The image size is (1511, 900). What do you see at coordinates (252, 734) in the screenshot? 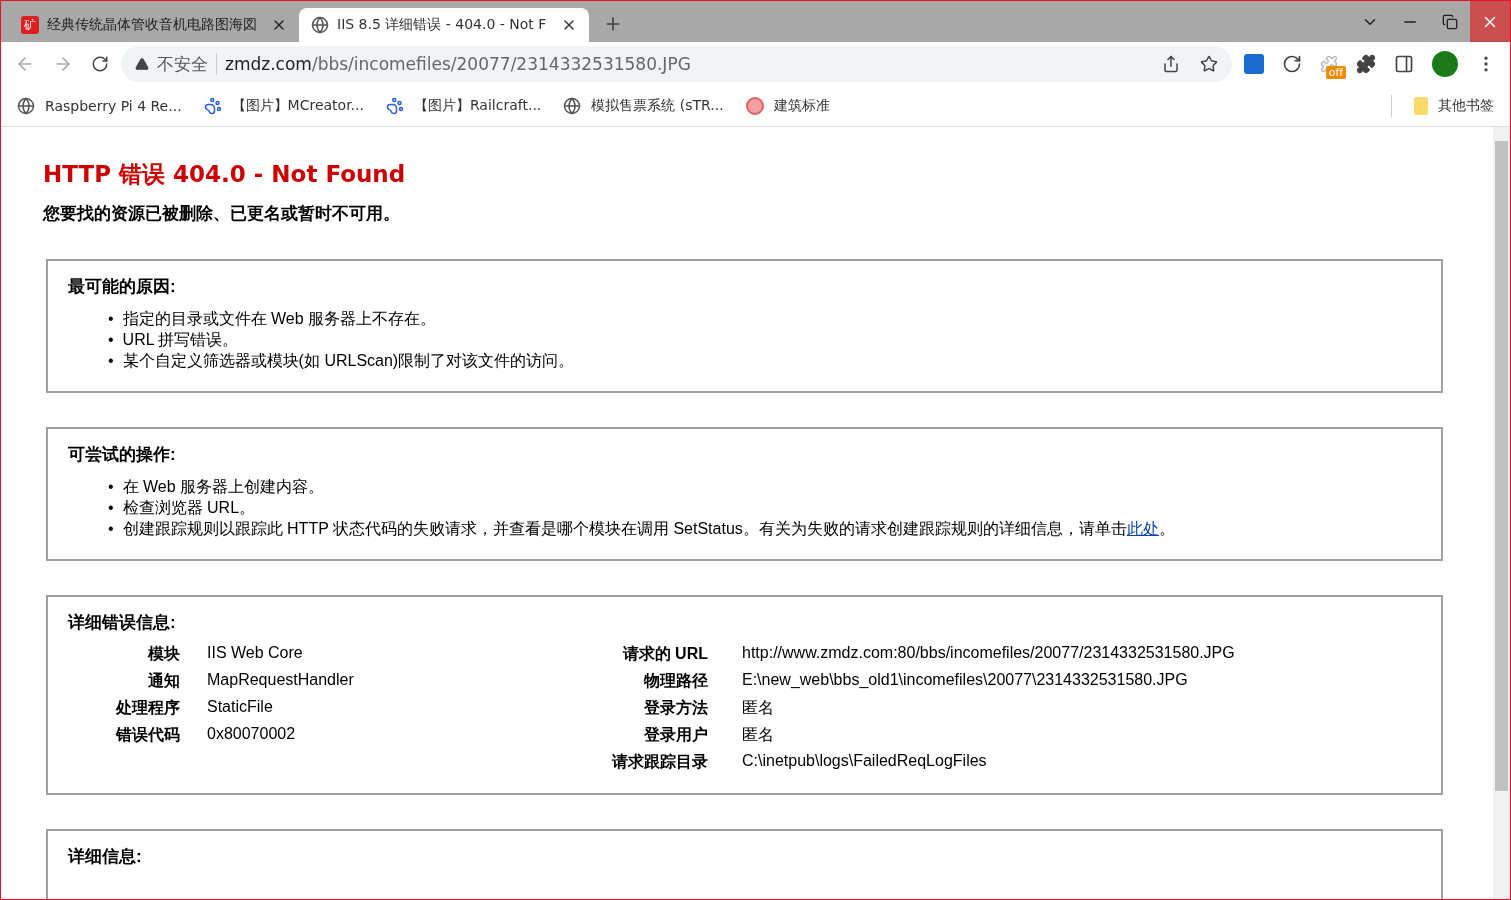
I see `detail-value: 0x80070002` at bounding box center [252, 734].